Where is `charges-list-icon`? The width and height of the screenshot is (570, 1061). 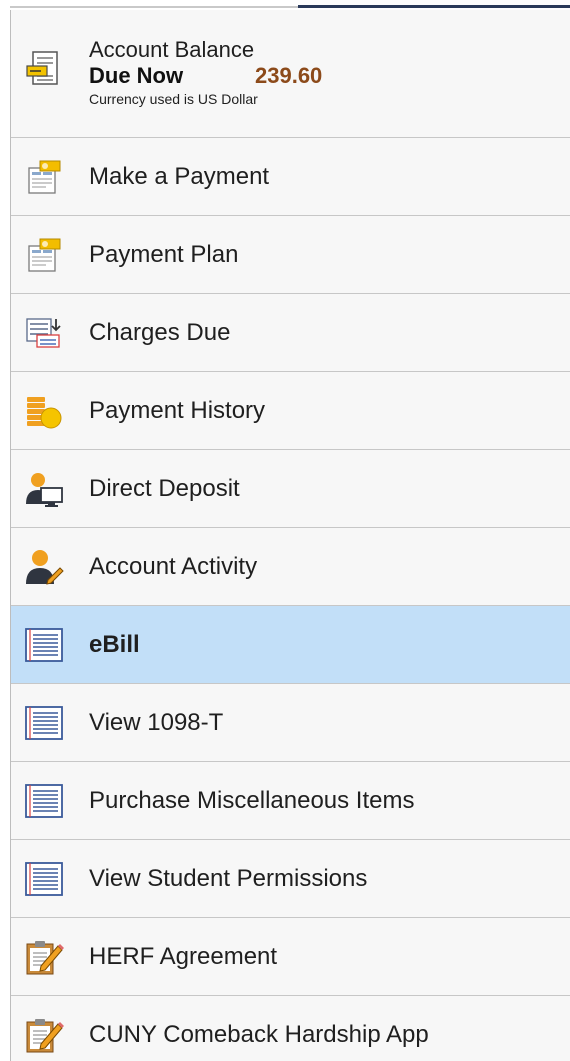 charges-list-icon is located at coordinates (44, 333).